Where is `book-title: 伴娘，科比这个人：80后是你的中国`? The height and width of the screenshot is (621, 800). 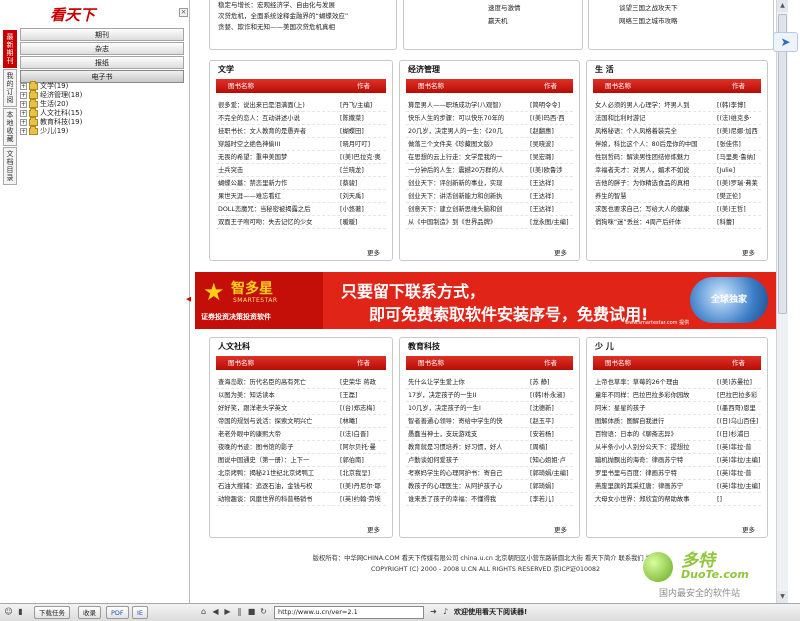 book-title: 伴娘，科比这个人：80后是你的中国 is located at coordinates (655, 144).